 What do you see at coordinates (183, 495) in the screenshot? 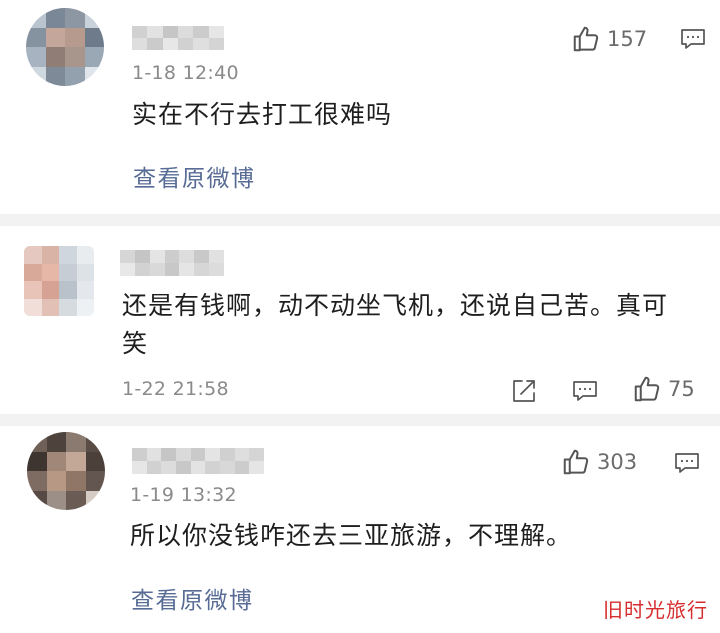
I see `comment-time: 1-19 13:32` at bounding box center [183, 495].